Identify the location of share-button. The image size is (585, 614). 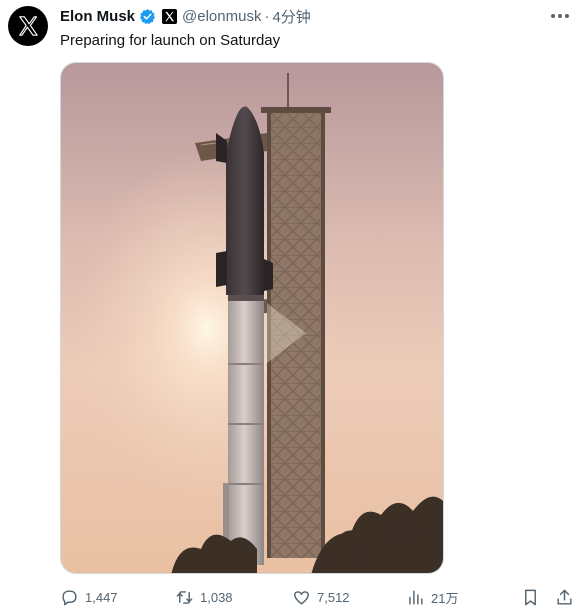
(564, 597).